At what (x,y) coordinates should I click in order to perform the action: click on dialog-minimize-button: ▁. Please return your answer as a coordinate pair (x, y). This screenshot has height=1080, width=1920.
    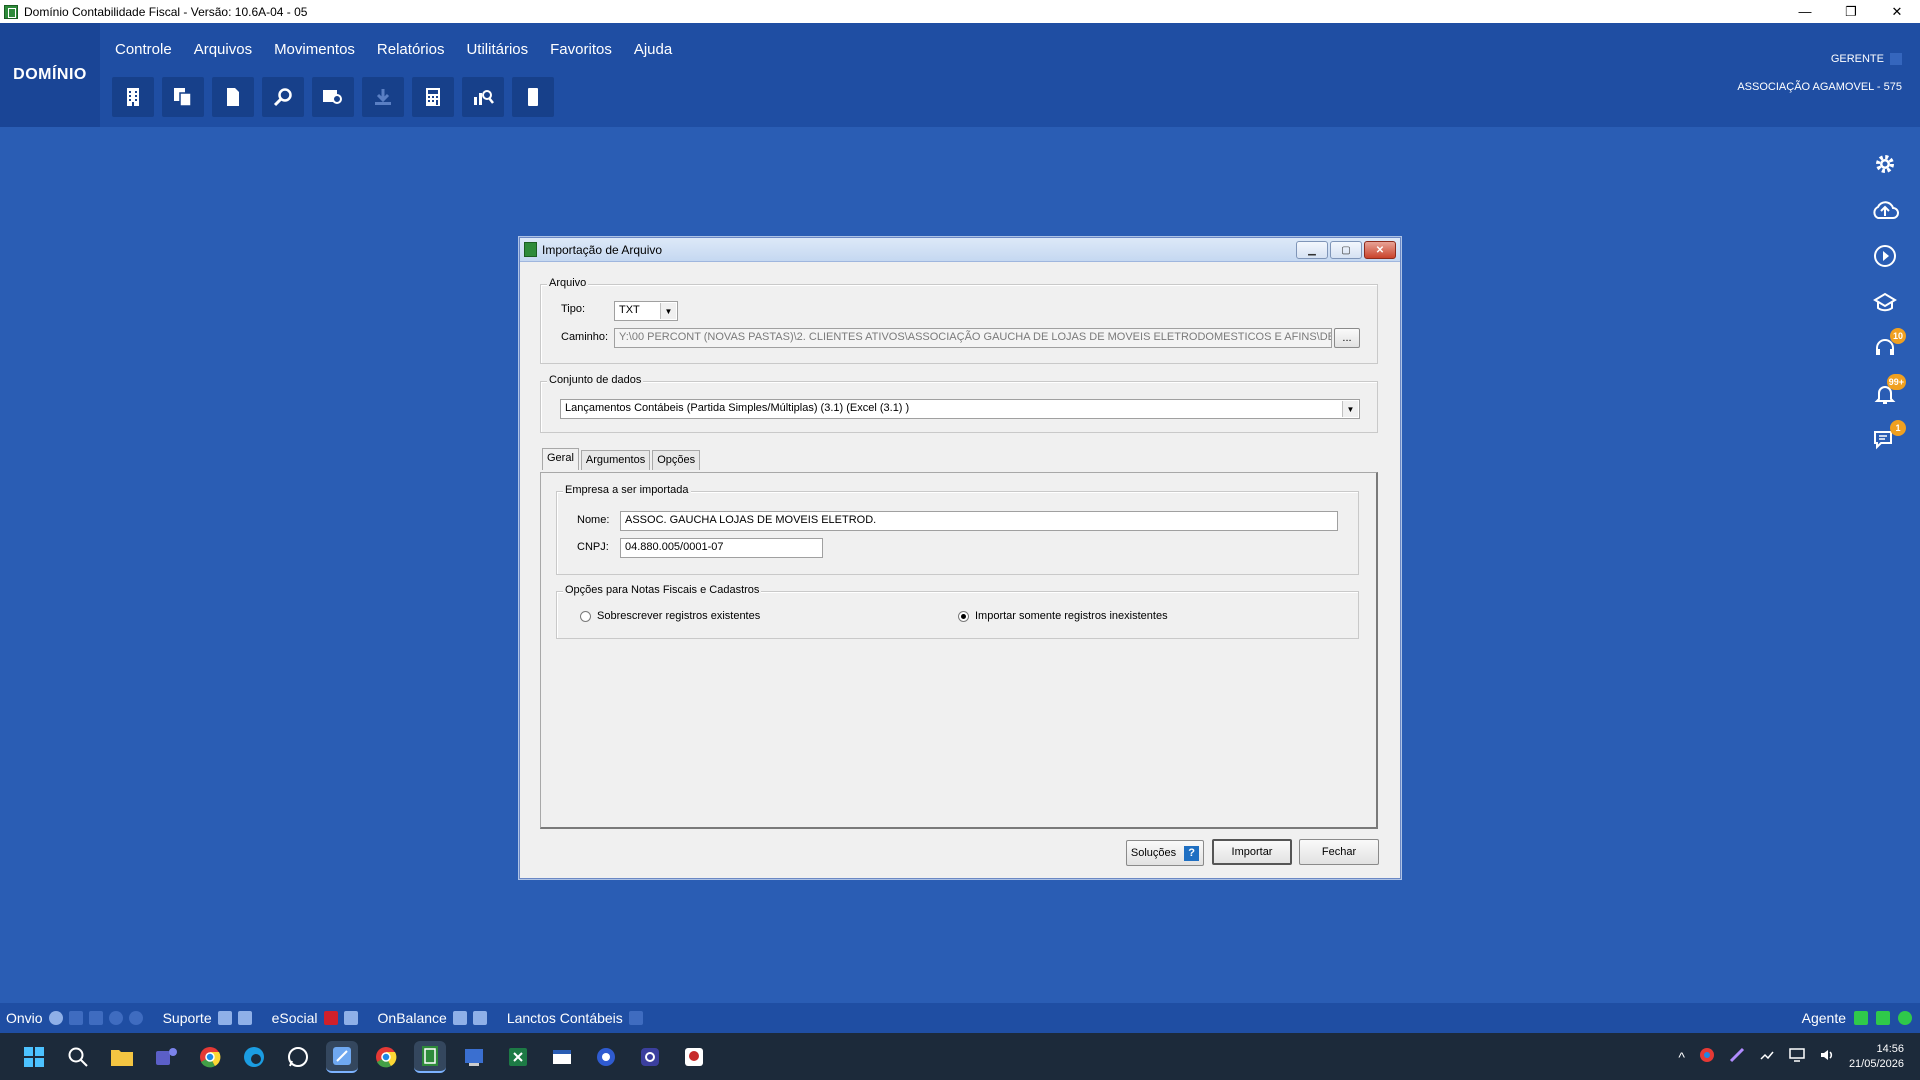
    Looking at the image, I should click on (1312, 250).